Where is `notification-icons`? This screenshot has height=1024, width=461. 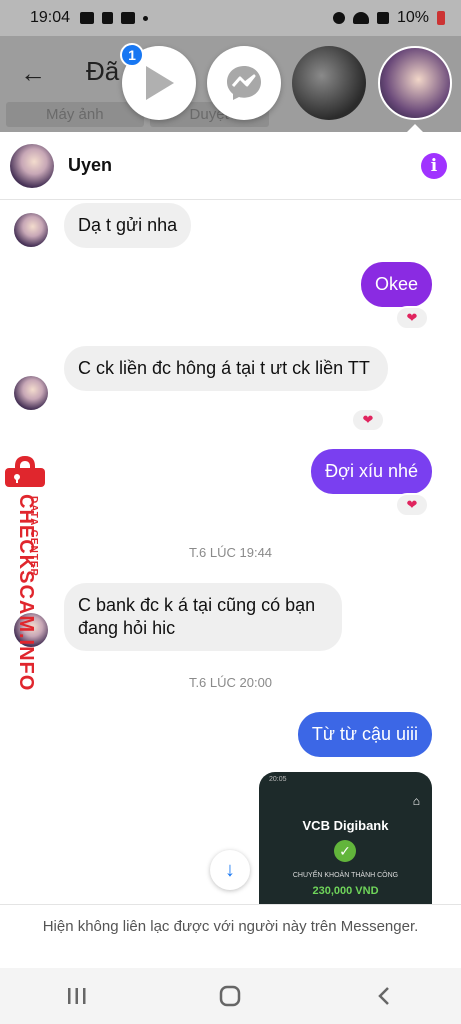
notification-icons is located at coordinates (114, 18).